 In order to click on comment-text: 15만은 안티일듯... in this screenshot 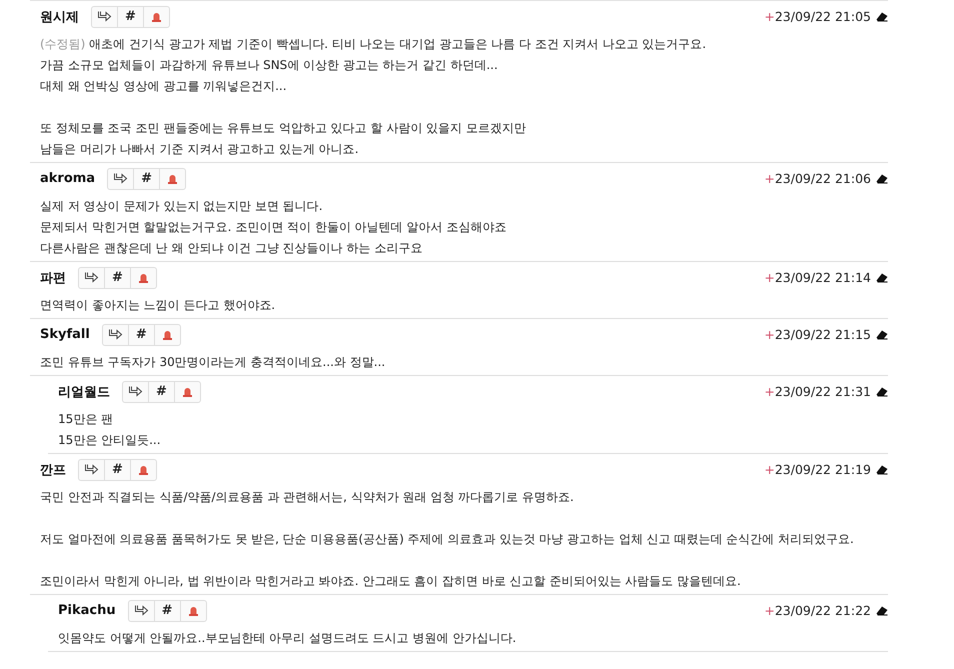, I will do `click(109, 440)`.